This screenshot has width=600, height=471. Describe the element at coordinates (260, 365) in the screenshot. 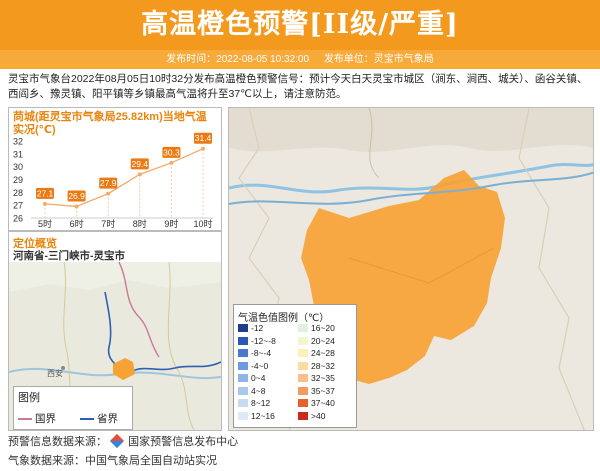

I see `legend-label: -4~0` at that location.